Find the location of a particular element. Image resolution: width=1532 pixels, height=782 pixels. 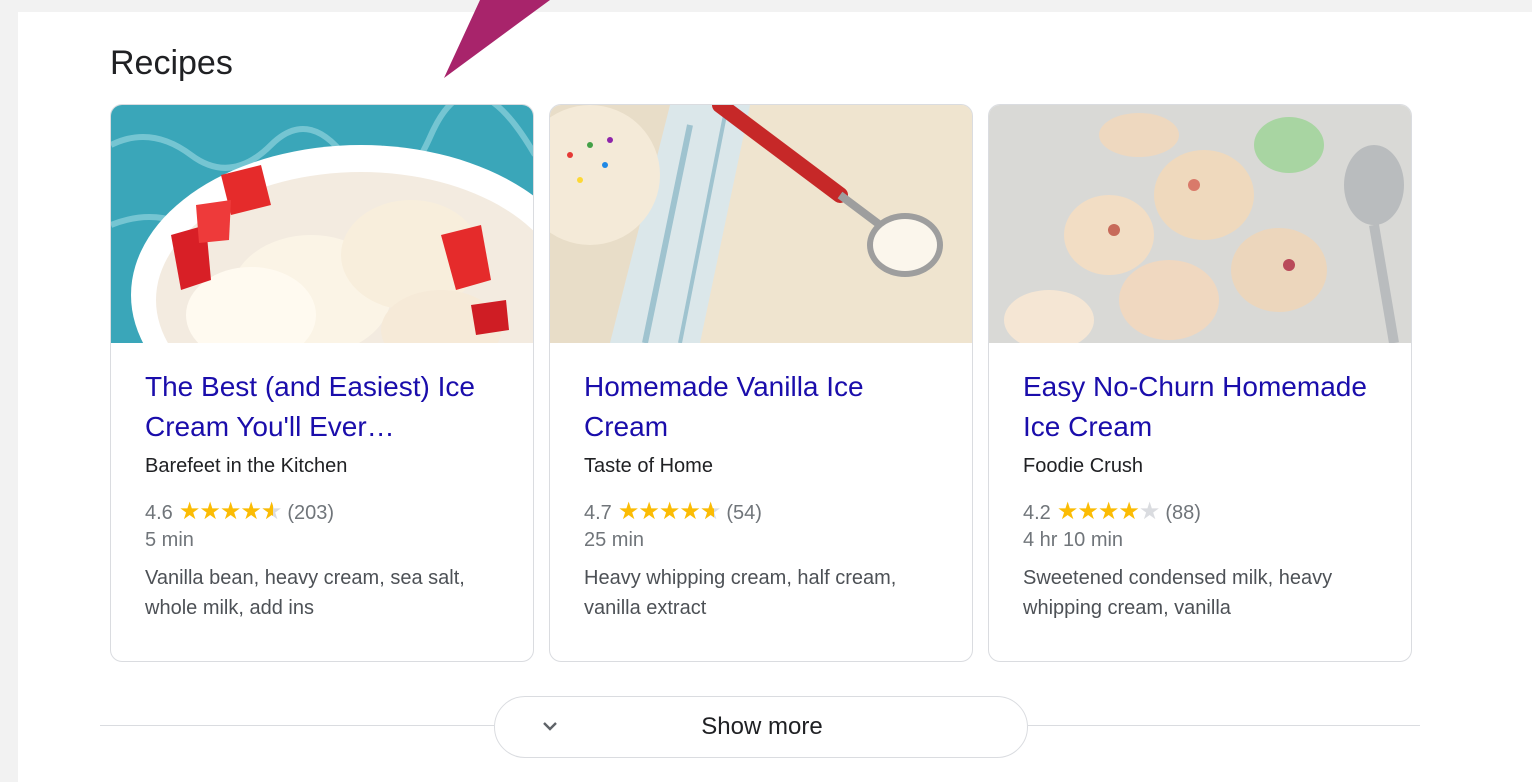

rating-row: 4.2 ★★★★★ (88) is located at coordinates (1112, 511).